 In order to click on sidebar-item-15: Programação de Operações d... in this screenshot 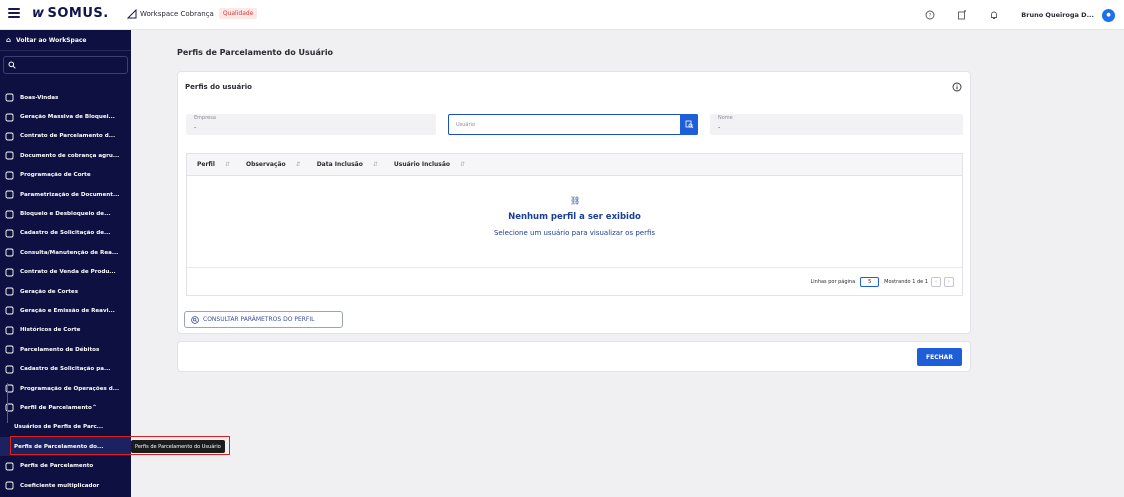, I will do `click(65, 388)`.